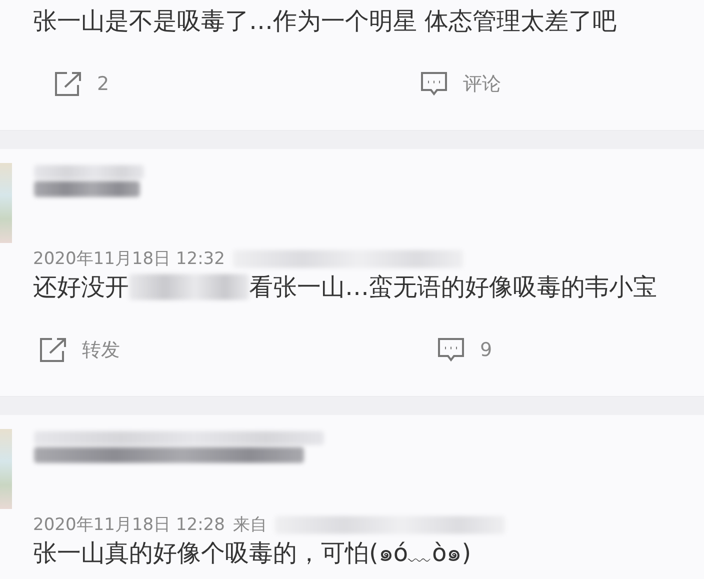  I want to click on comment-date: 2020年11月18日 12:32, so click(129, 259).